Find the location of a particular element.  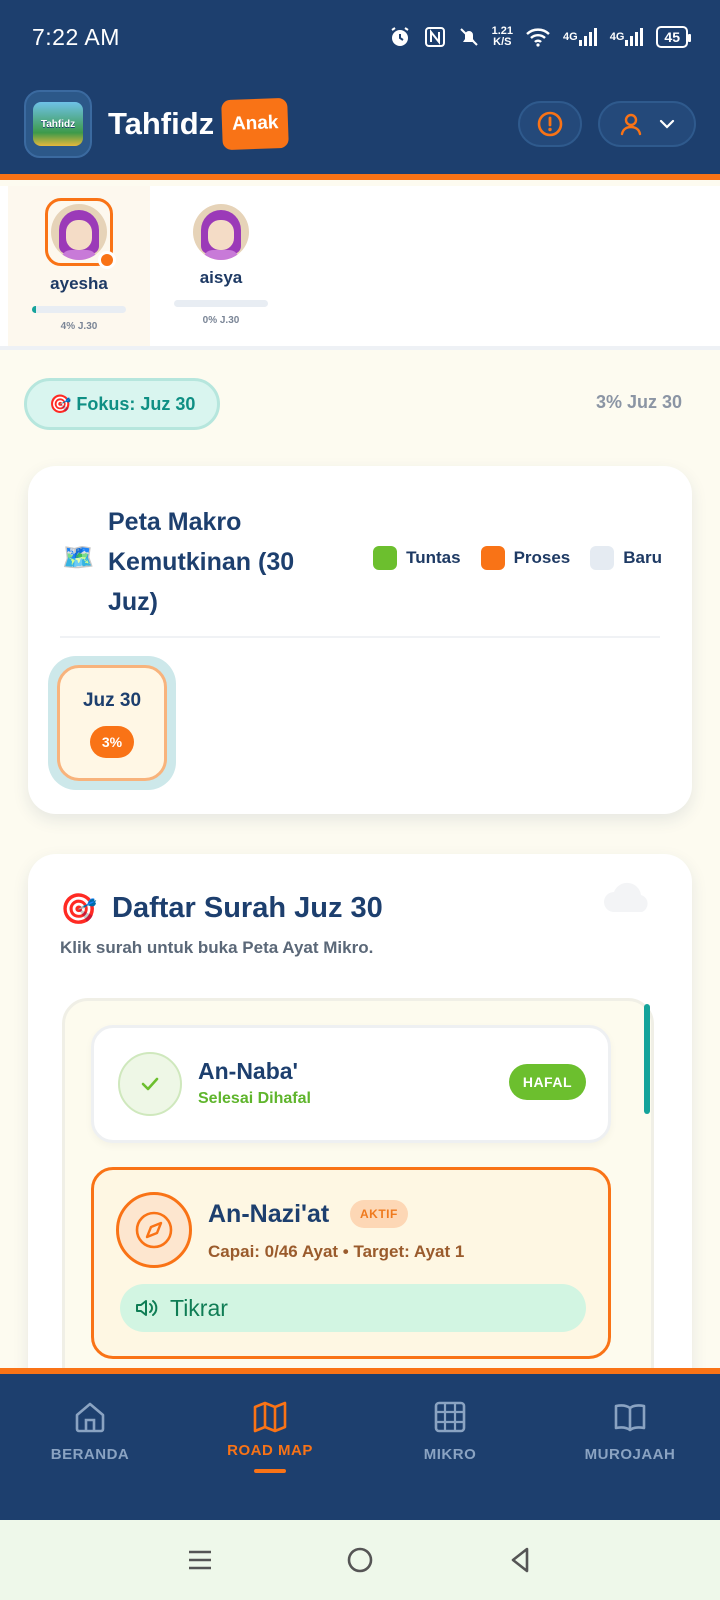

nav-item-murojaah: MUROJAAH is located at coordinates (630, 1447).